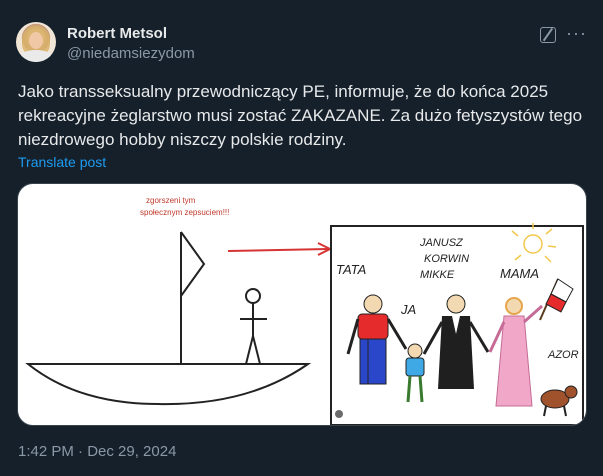 The height and width of the screenshot is (476, 603). I want to click on label-janusz-2: KORWIN, so click(446, 259).